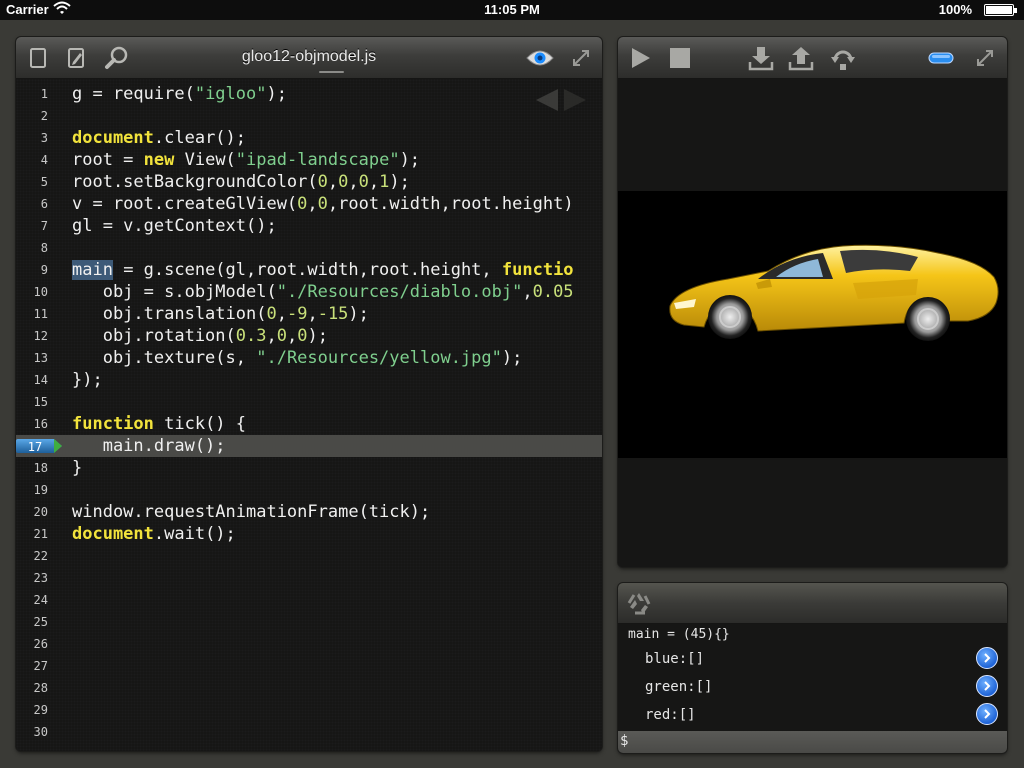 This screenshot has height=768, width=1024. Describe the element at coordinates (639, 603) in the screenshot. I see `recycle-icon` at that location.